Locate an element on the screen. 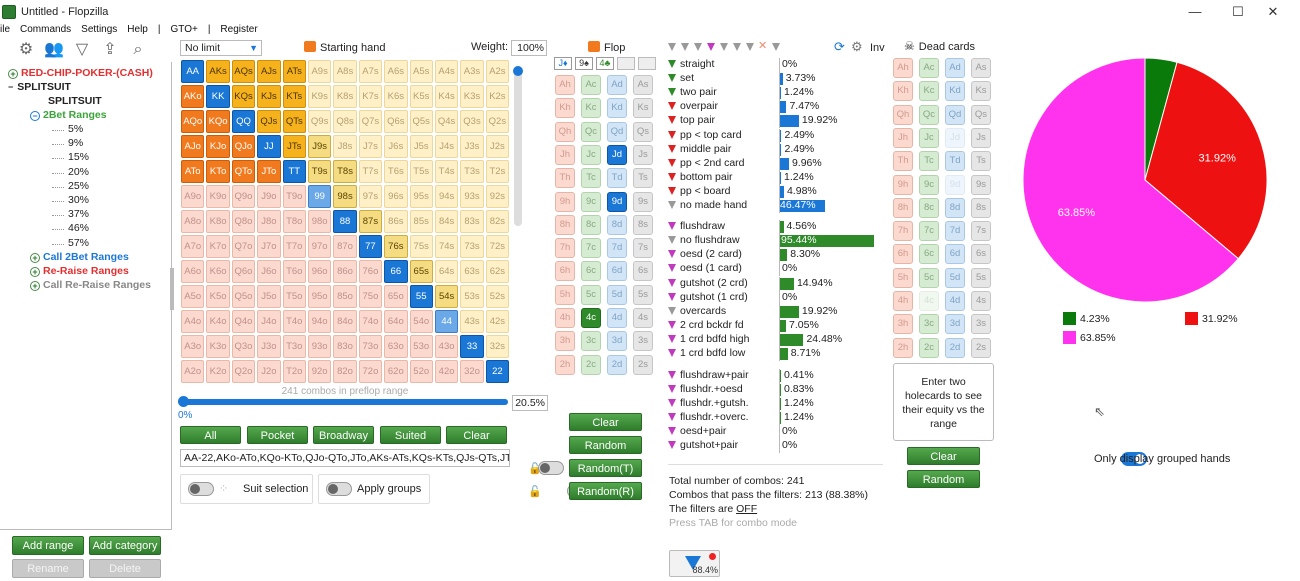 This screenshot has height=581, width=1300. flop-card: 9h is located at coordinates (565, 201).